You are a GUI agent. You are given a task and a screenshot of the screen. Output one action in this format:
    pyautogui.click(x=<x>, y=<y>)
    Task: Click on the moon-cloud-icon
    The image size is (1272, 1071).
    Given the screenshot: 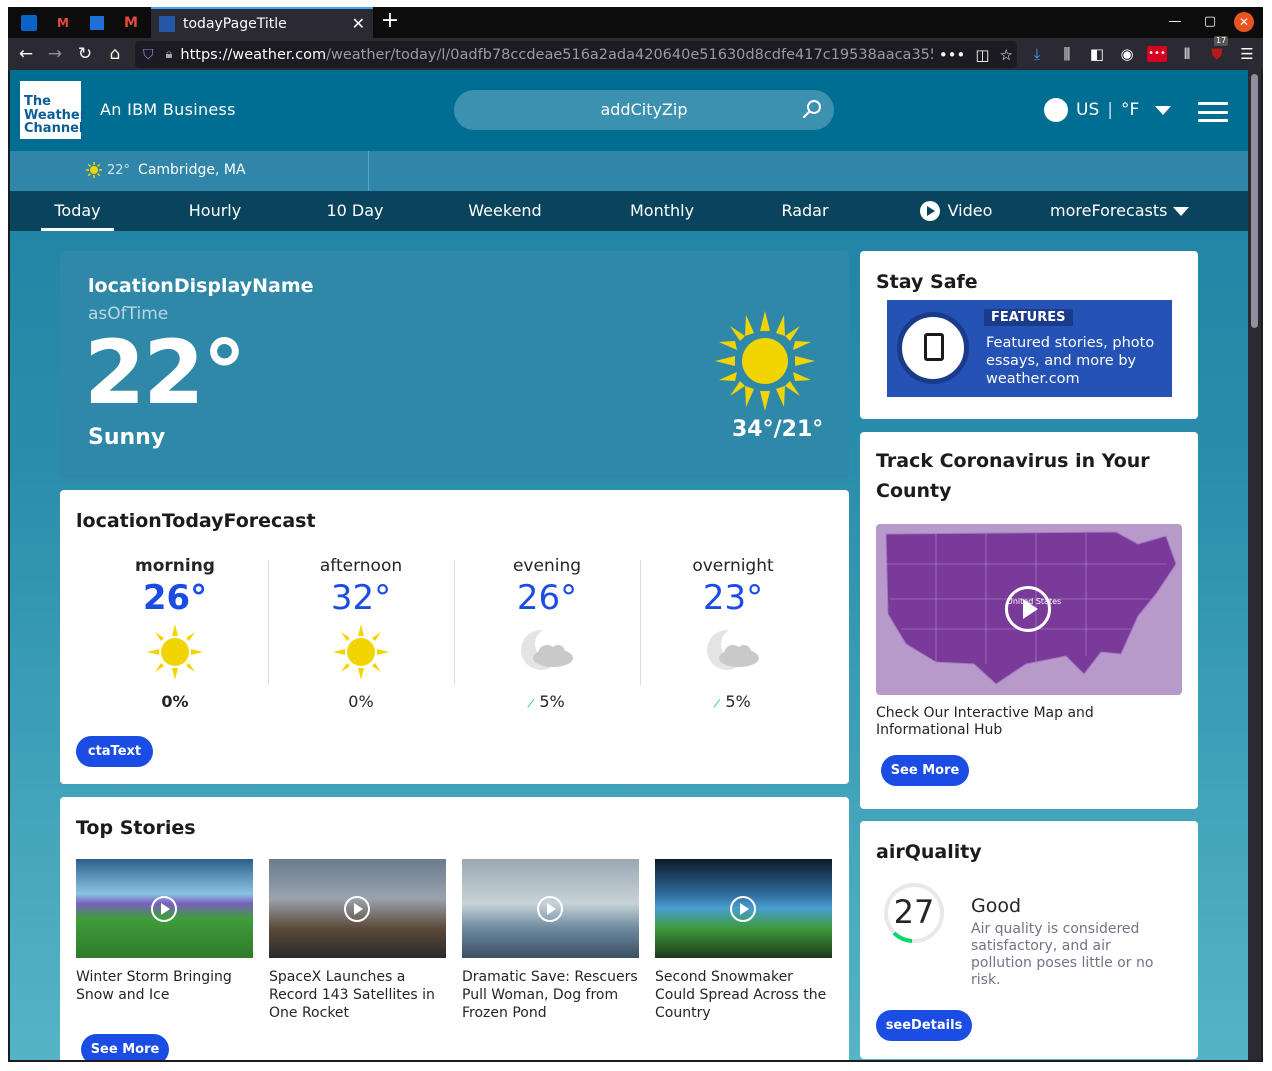 What is the action you would take?
    pyautogui.click(x=547, y=649)
    